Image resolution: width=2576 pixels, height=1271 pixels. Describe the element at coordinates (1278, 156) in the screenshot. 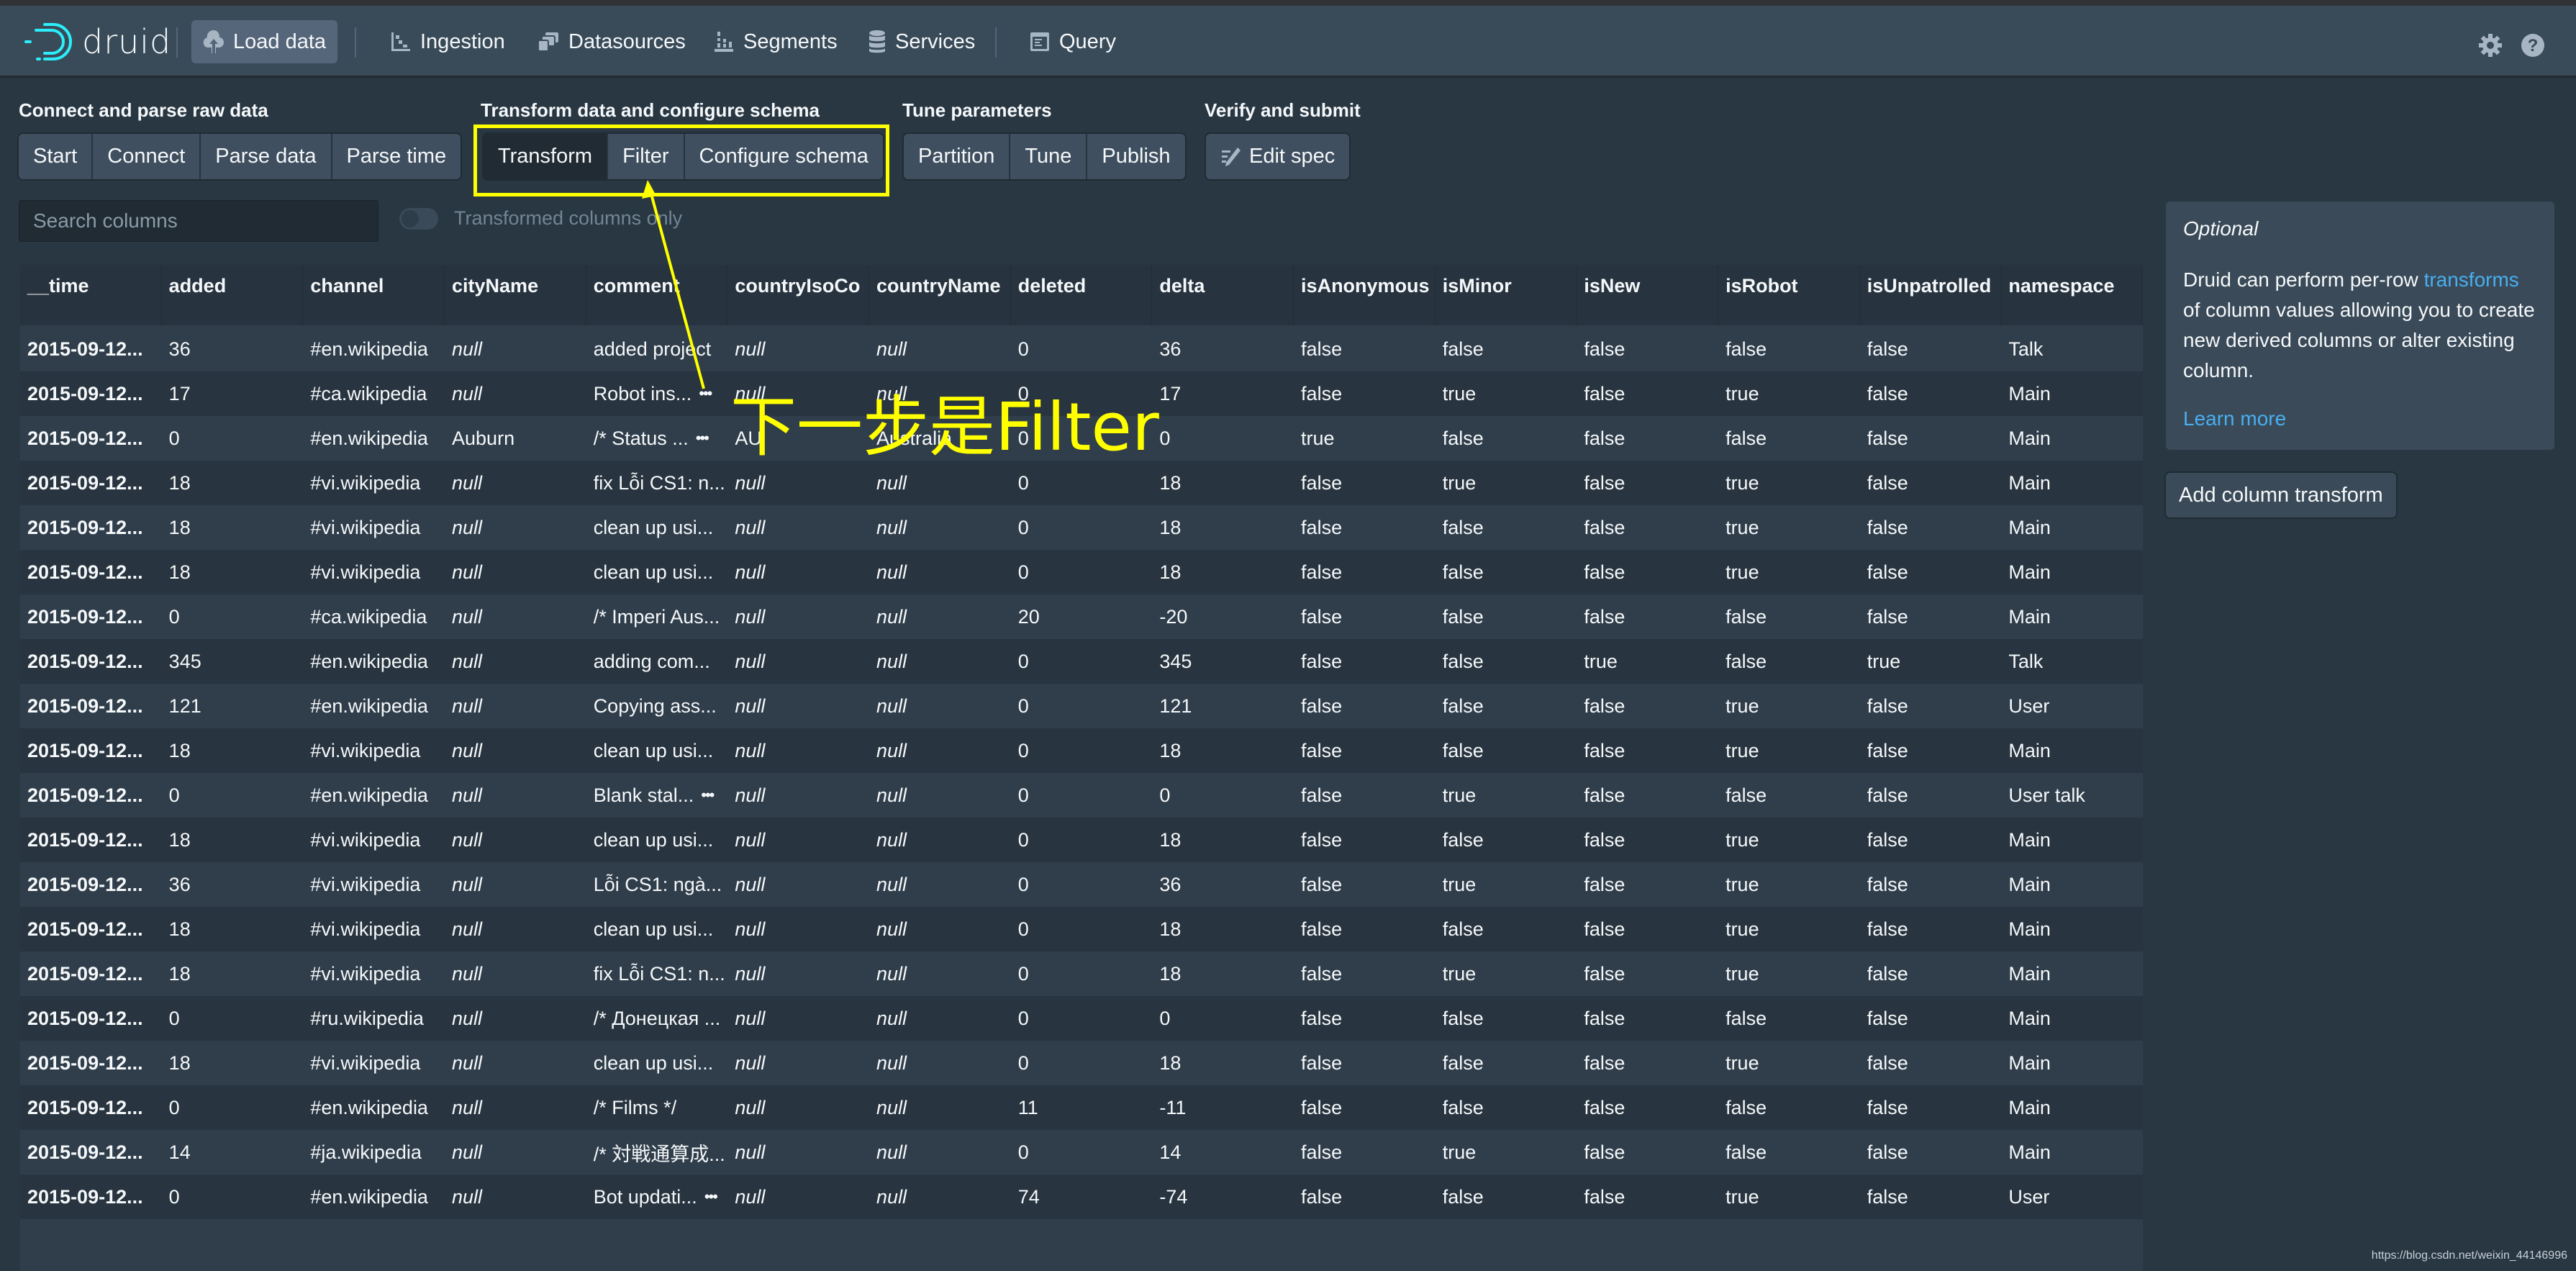

I see `step-edit-spec-button: Edit spec` at that location.